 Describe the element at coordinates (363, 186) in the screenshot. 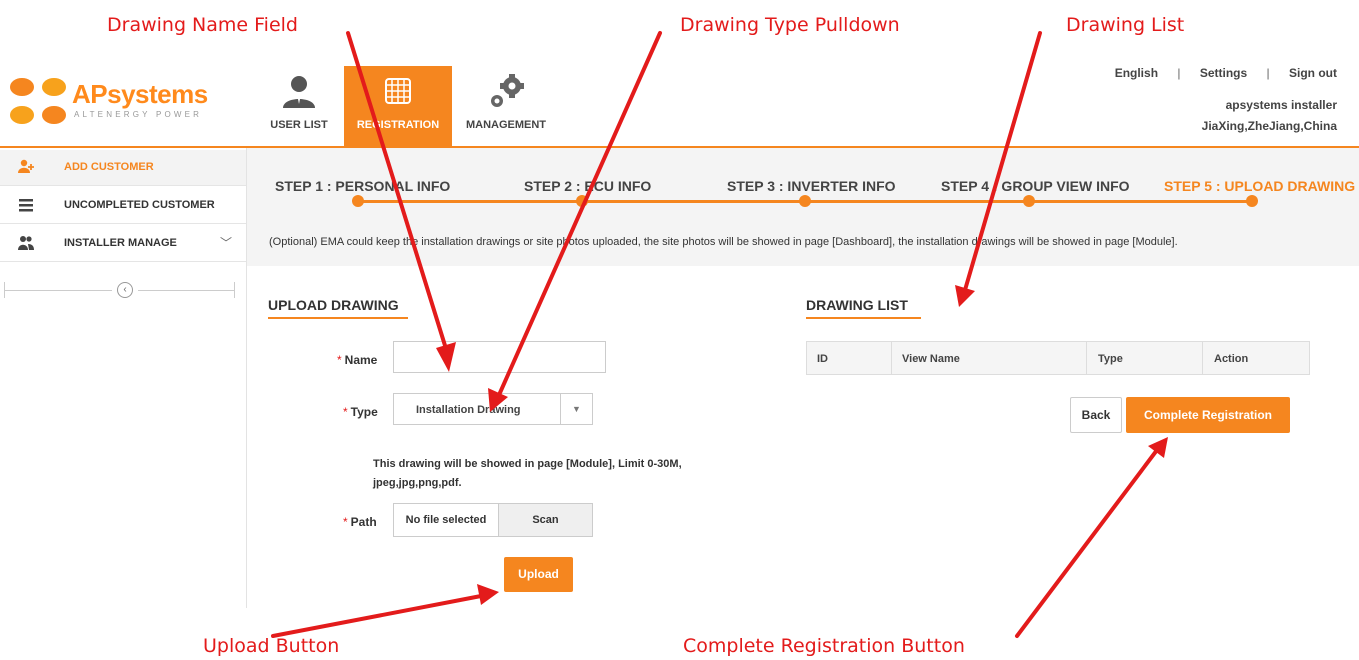

I see `step-1: STEP 1 : PERSONAL INFO` at that location.